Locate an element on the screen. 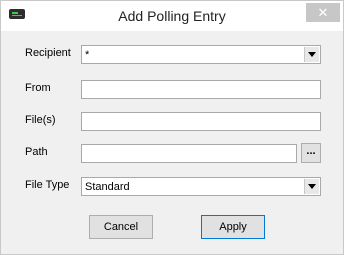  from-input is located at coordinates (201, 89).